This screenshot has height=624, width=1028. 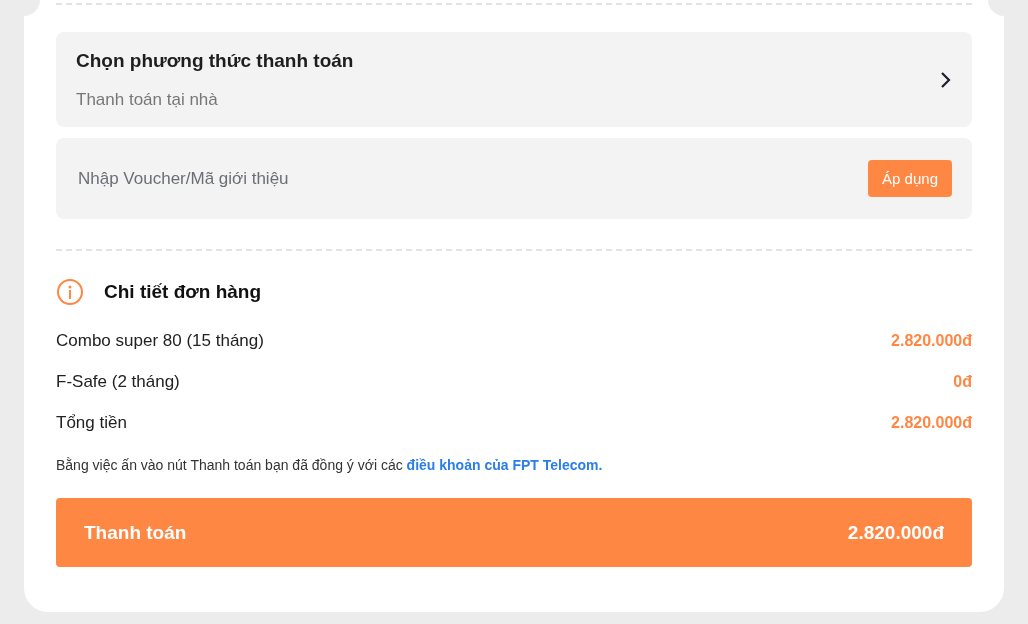 What do you see at coordinates (147, 99) in the screenshot?
I see `payment-method-value: Thanh toán tại nhà` at bounding box center [147, 99].